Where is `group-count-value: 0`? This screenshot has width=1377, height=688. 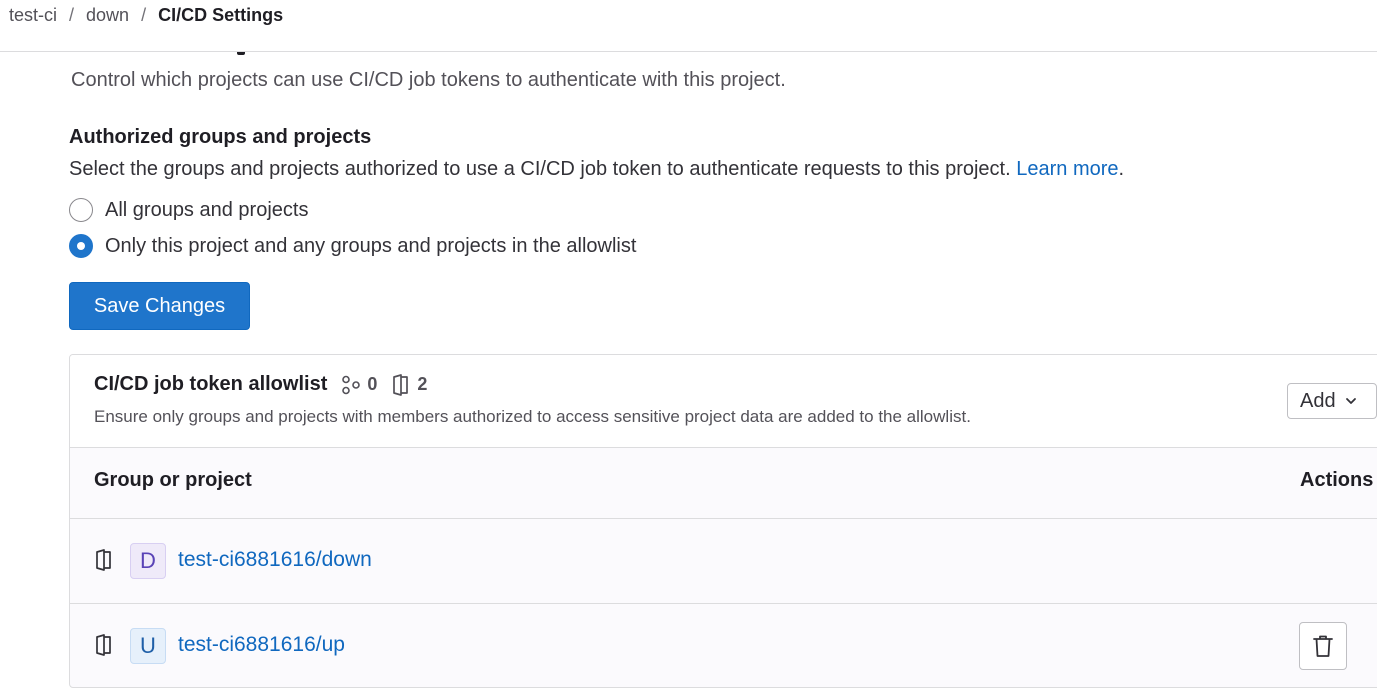
group-count-value: 0 is located at coordinates (372, 384).